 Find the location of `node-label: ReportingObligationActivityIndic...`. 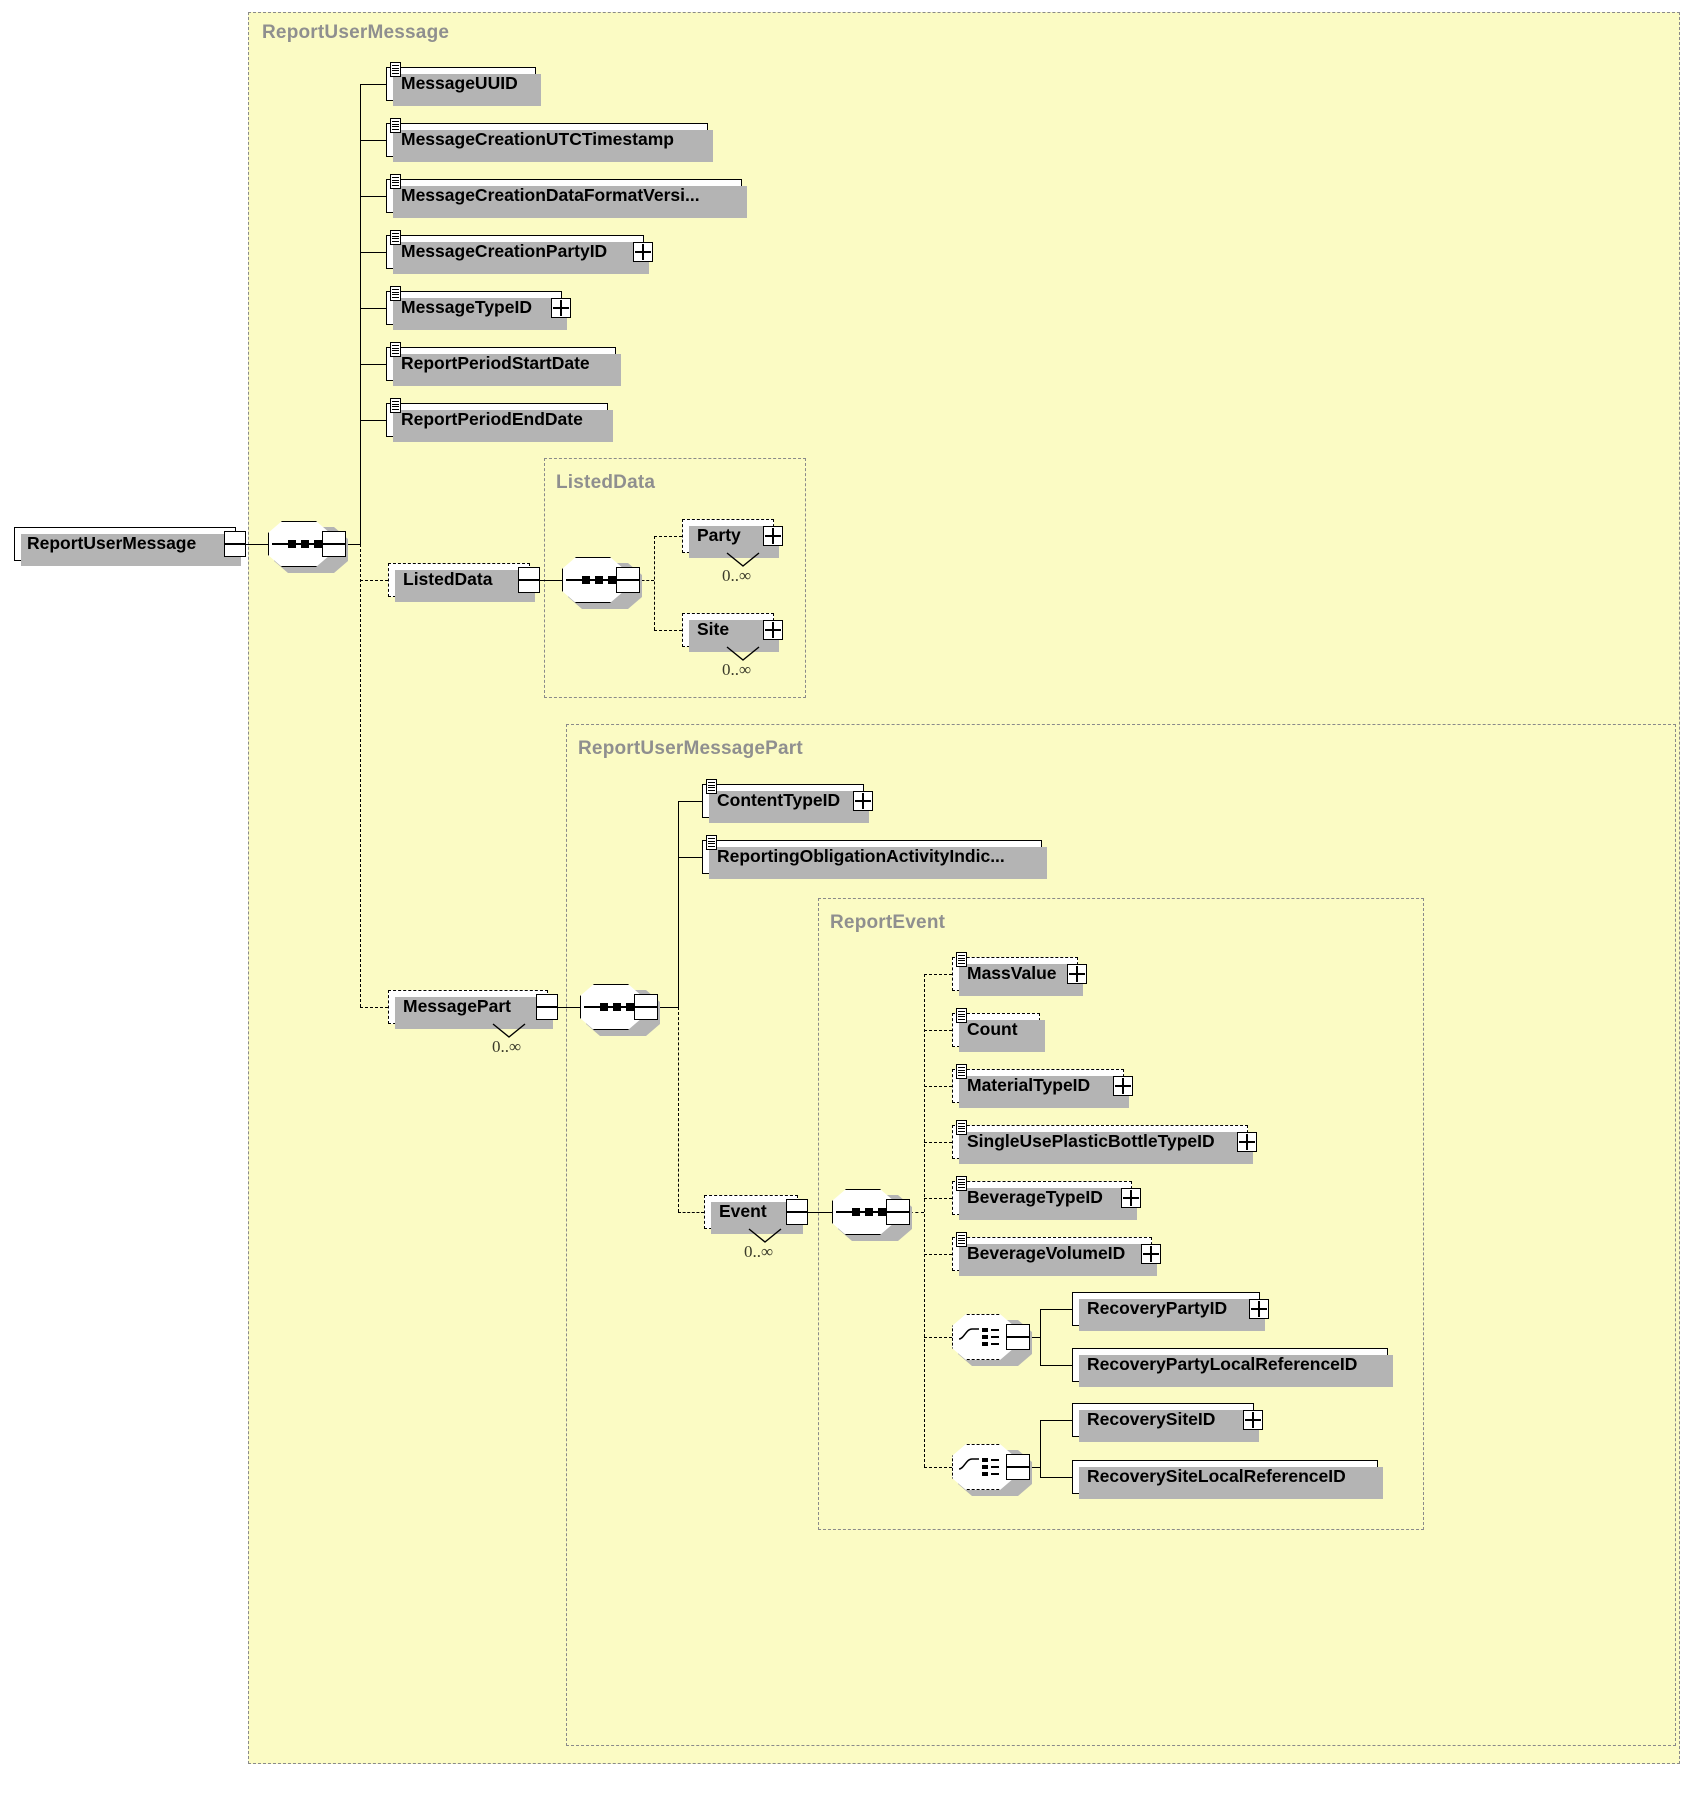

node-label: ReportingObligationActivityIndic... is located at coordinates (861, 856).